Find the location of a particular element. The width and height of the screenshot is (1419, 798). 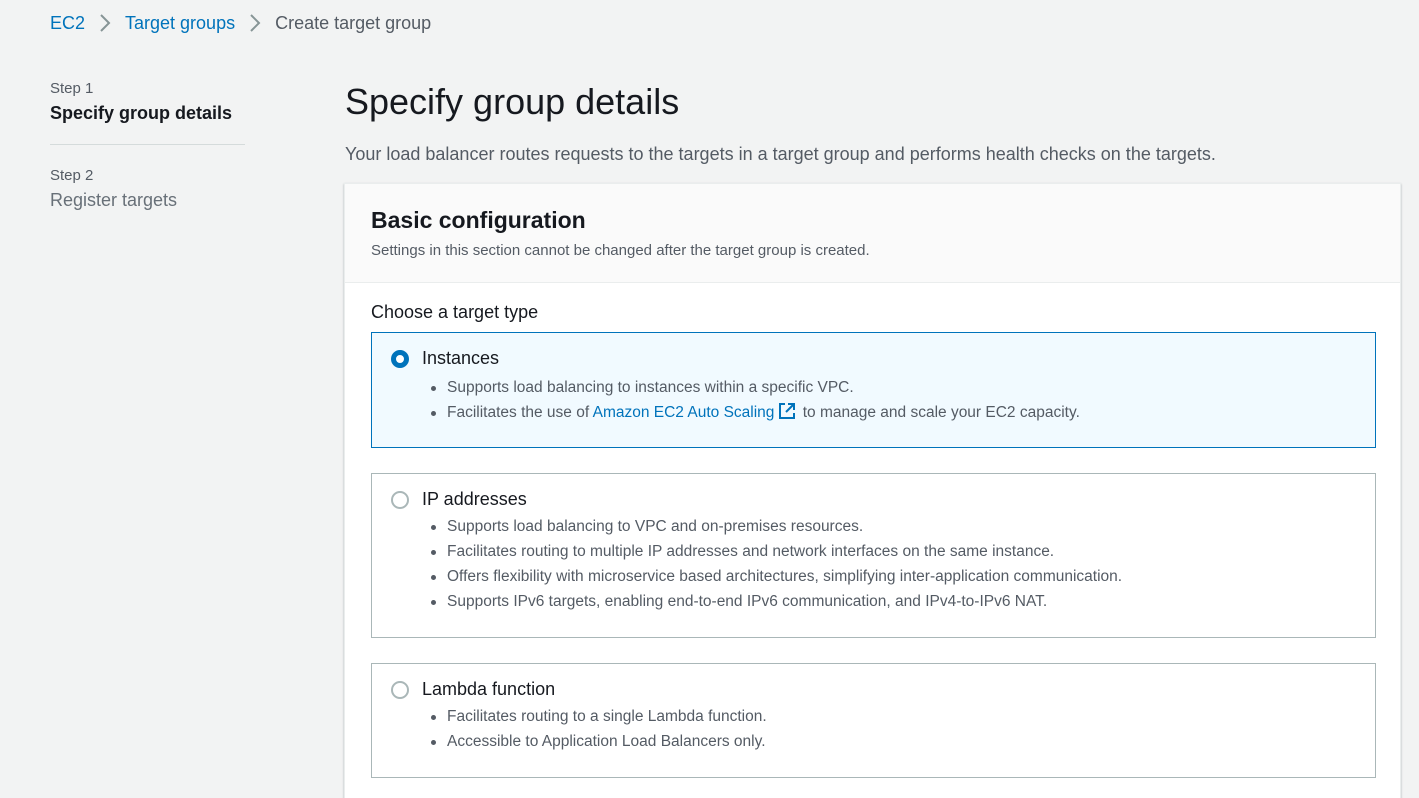

target-type-label: Choose a target type is located at coordinates (455, 312).